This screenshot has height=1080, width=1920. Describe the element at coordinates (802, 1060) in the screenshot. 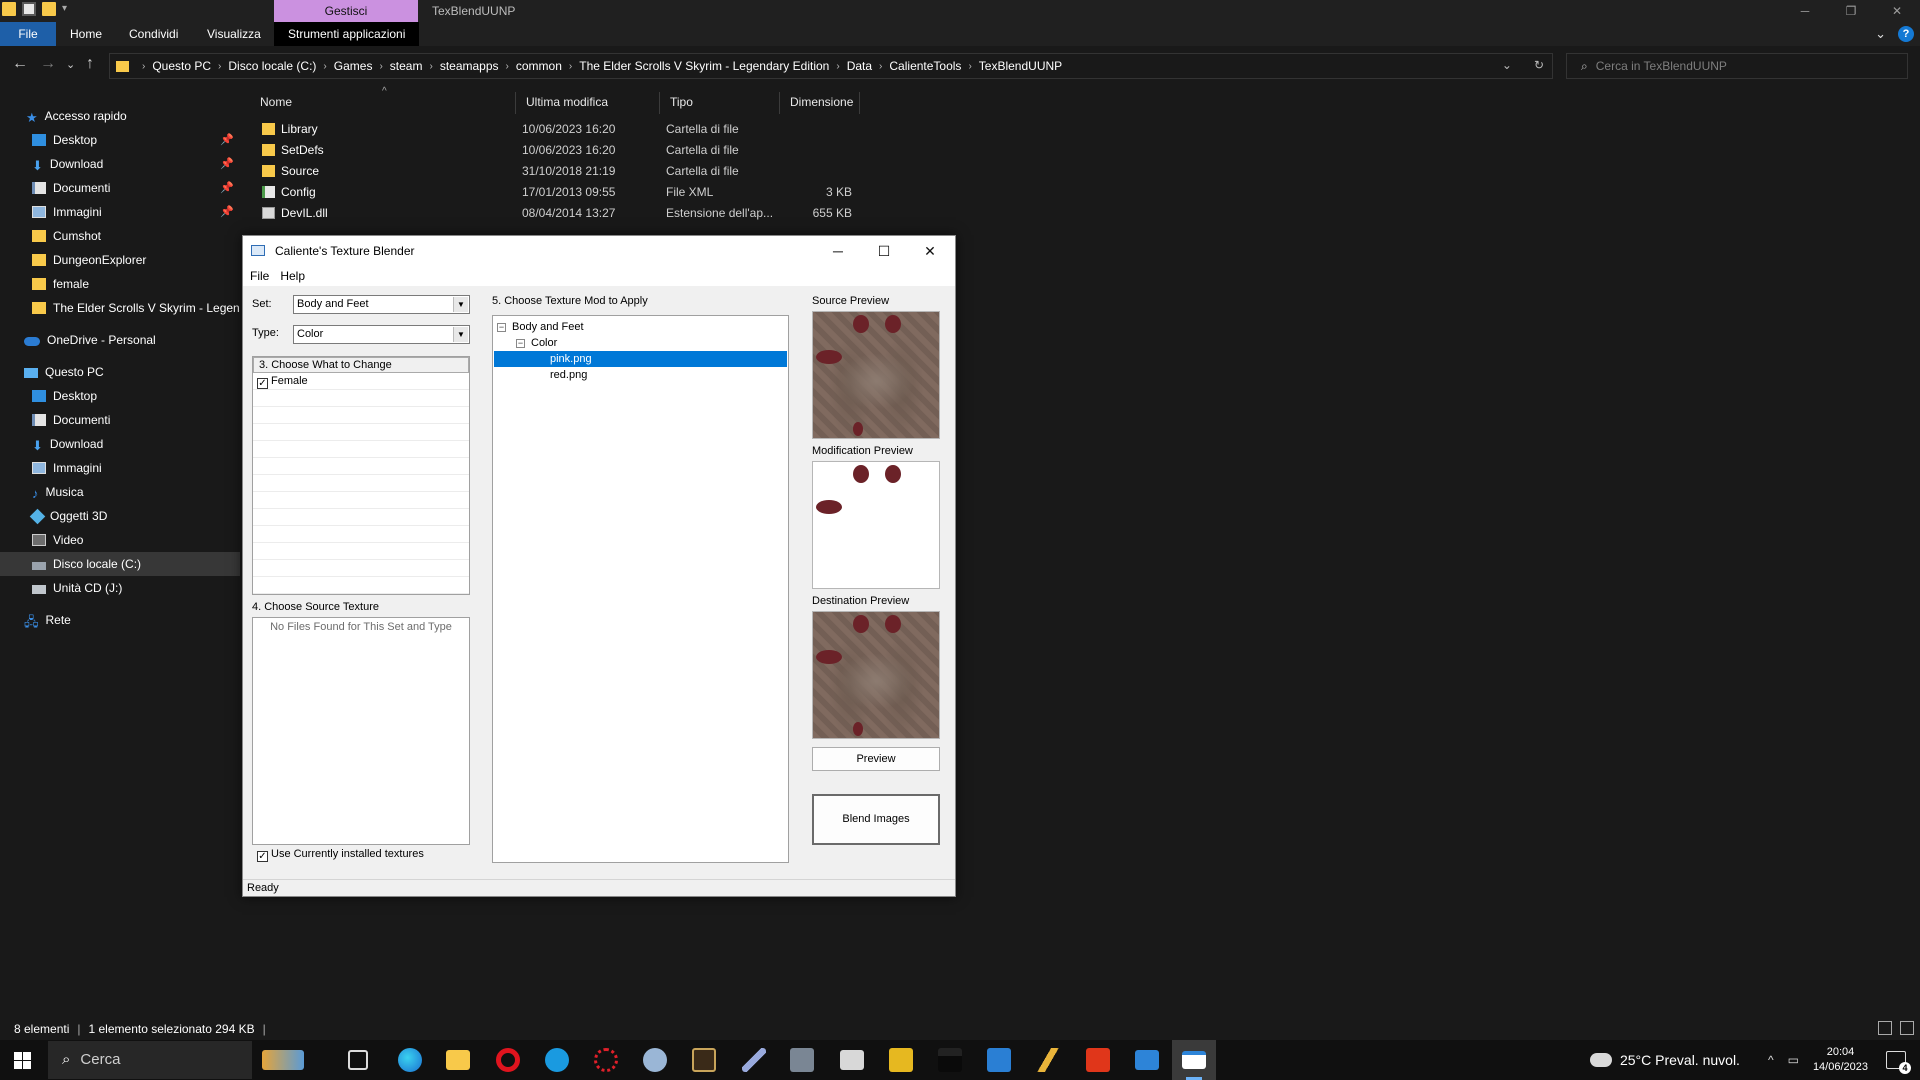

I see `toolbox-icon` at that location.